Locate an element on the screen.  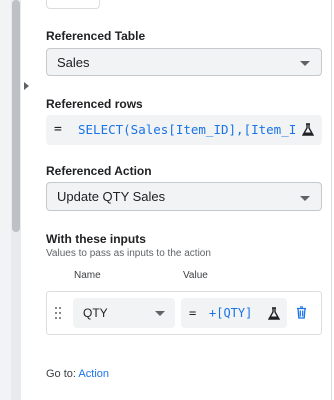
referenced-table-select: Sales is located at coordinates (184, 62).